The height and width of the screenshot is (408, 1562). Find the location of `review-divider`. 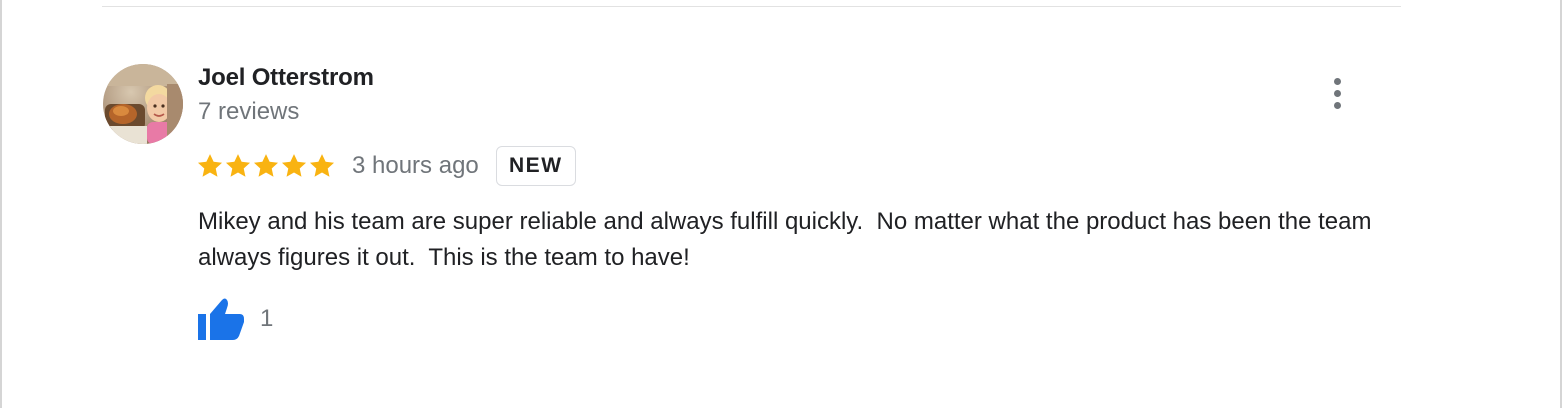

review-divider is located at coordinates (751, 6).